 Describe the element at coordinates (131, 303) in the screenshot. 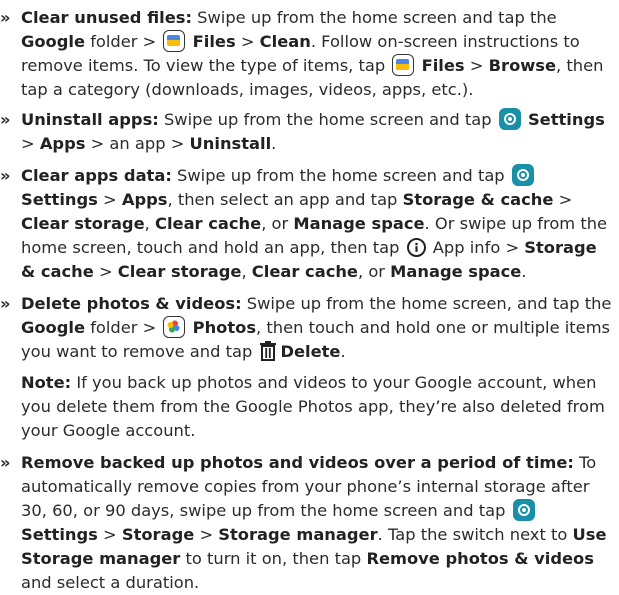

I see `item-title: Delete photos & videos:` at that location.